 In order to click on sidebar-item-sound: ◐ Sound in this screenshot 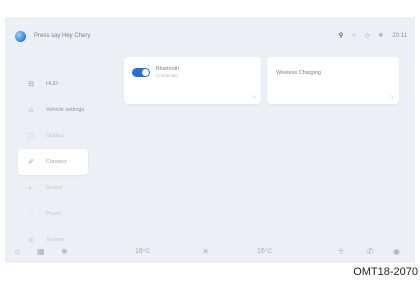, I will do `click(53, 188)`.